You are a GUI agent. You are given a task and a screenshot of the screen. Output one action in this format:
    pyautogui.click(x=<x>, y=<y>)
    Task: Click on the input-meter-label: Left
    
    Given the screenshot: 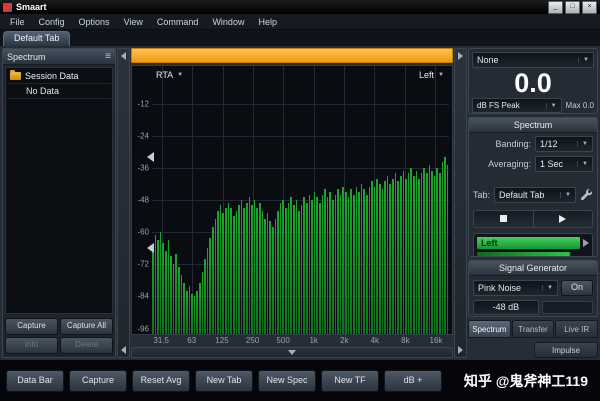 What is the action you would take?
    pyautogui.click(x=489, y=242)
    